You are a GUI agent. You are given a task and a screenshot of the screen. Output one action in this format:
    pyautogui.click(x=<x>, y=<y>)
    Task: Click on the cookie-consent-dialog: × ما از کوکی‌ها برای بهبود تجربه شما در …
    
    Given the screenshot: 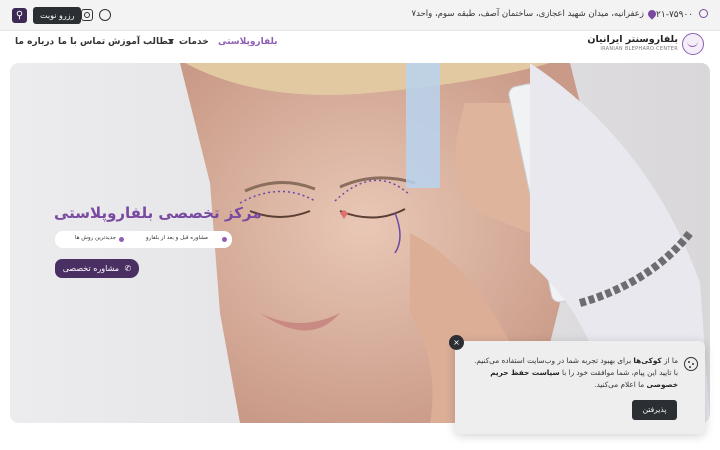 What is the action you would take?
    pyautogui.click(x=577, y=384)
    